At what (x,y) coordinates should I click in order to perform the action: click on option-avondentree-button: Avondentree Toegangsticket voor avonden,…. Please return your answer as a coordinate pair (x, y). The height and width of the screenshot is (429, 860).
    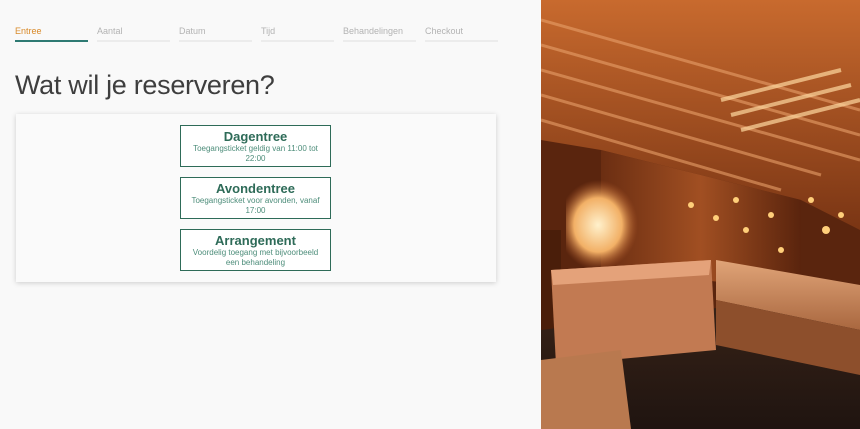
    Looking at the image, I should click on (255, 198).